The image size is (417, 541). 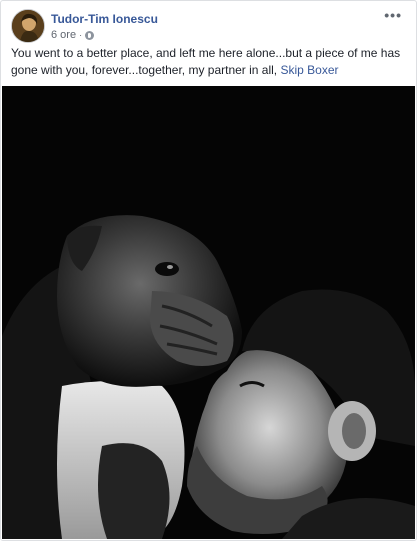 I want to click on author-avatar, so click(x=28, y=26).